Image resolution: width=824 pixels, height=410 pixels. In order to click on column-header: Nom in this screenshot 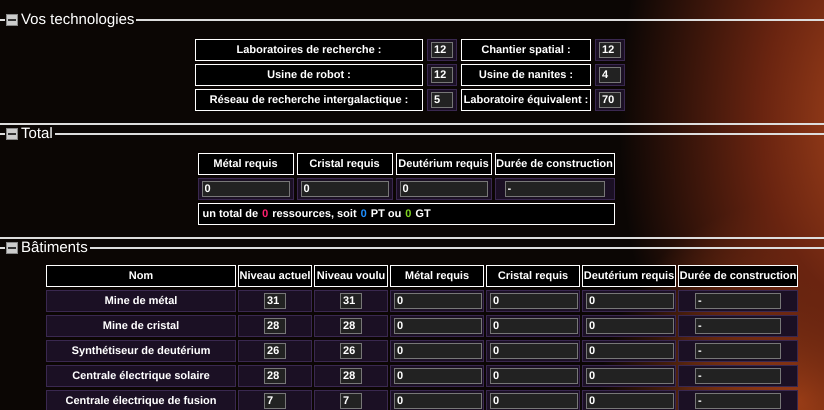, I will do `click(141, 276)`.